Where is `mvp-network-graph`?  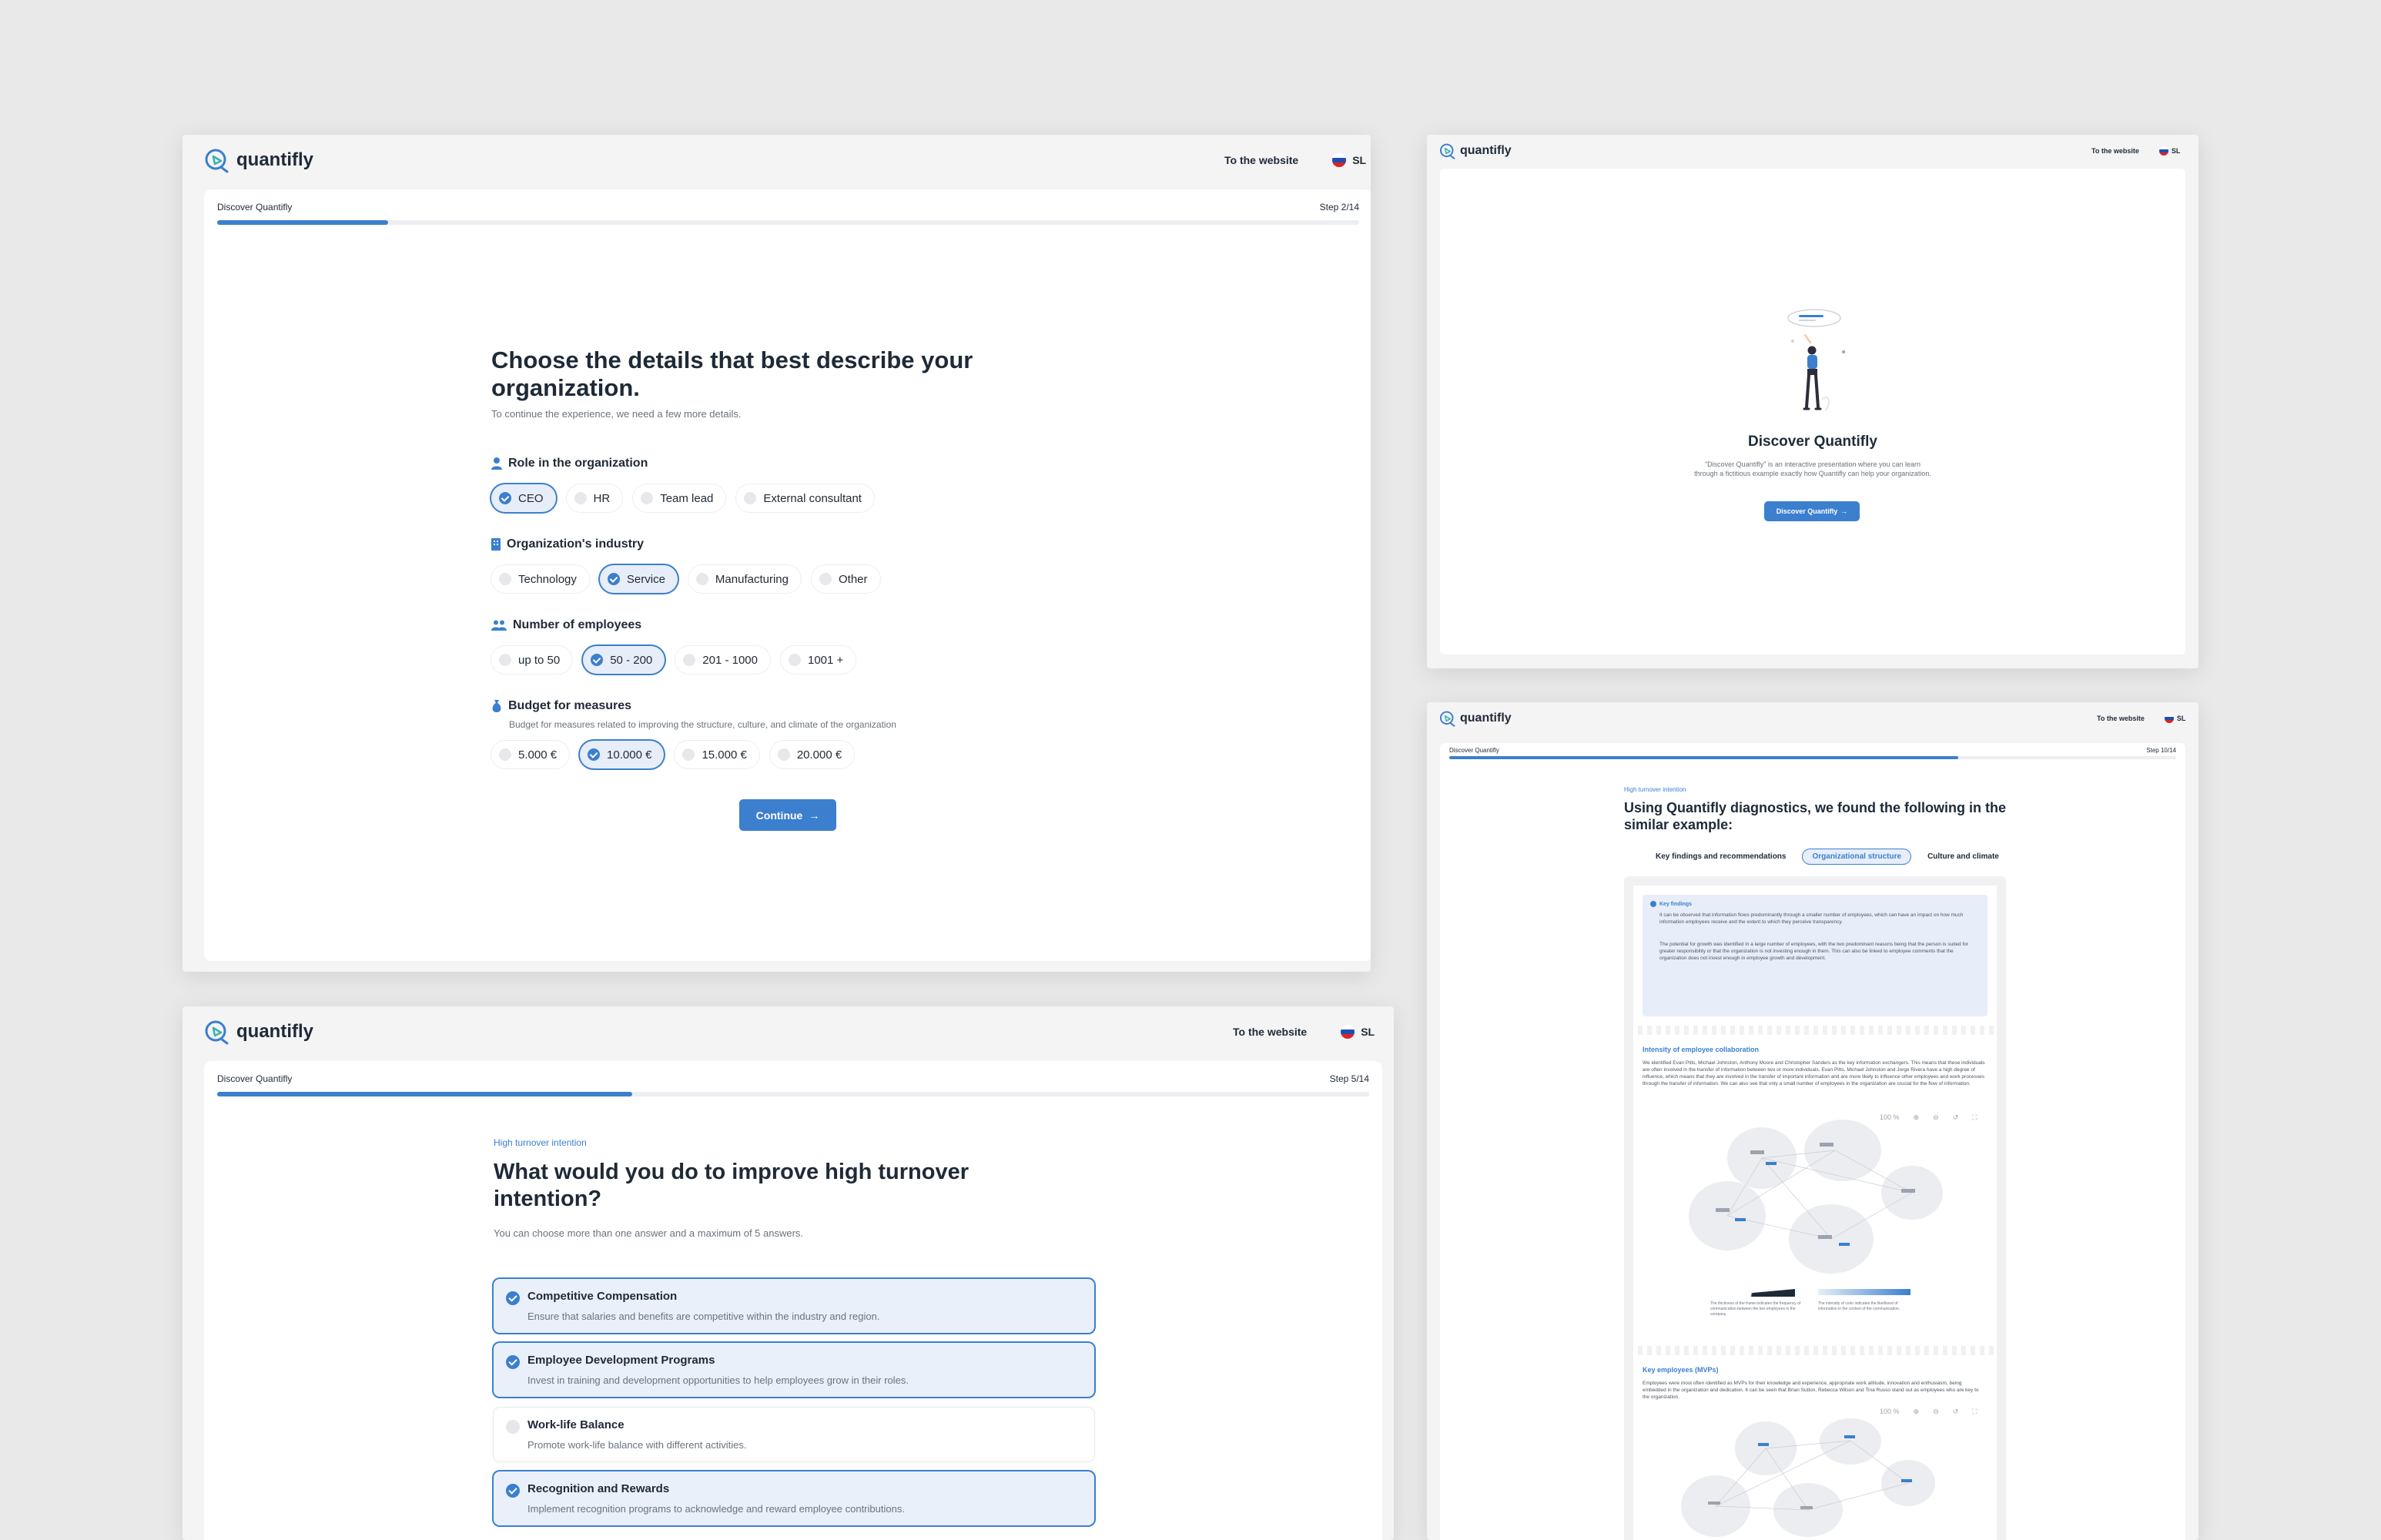
mvp-network-graph is located at coordinates (1815, 1479).